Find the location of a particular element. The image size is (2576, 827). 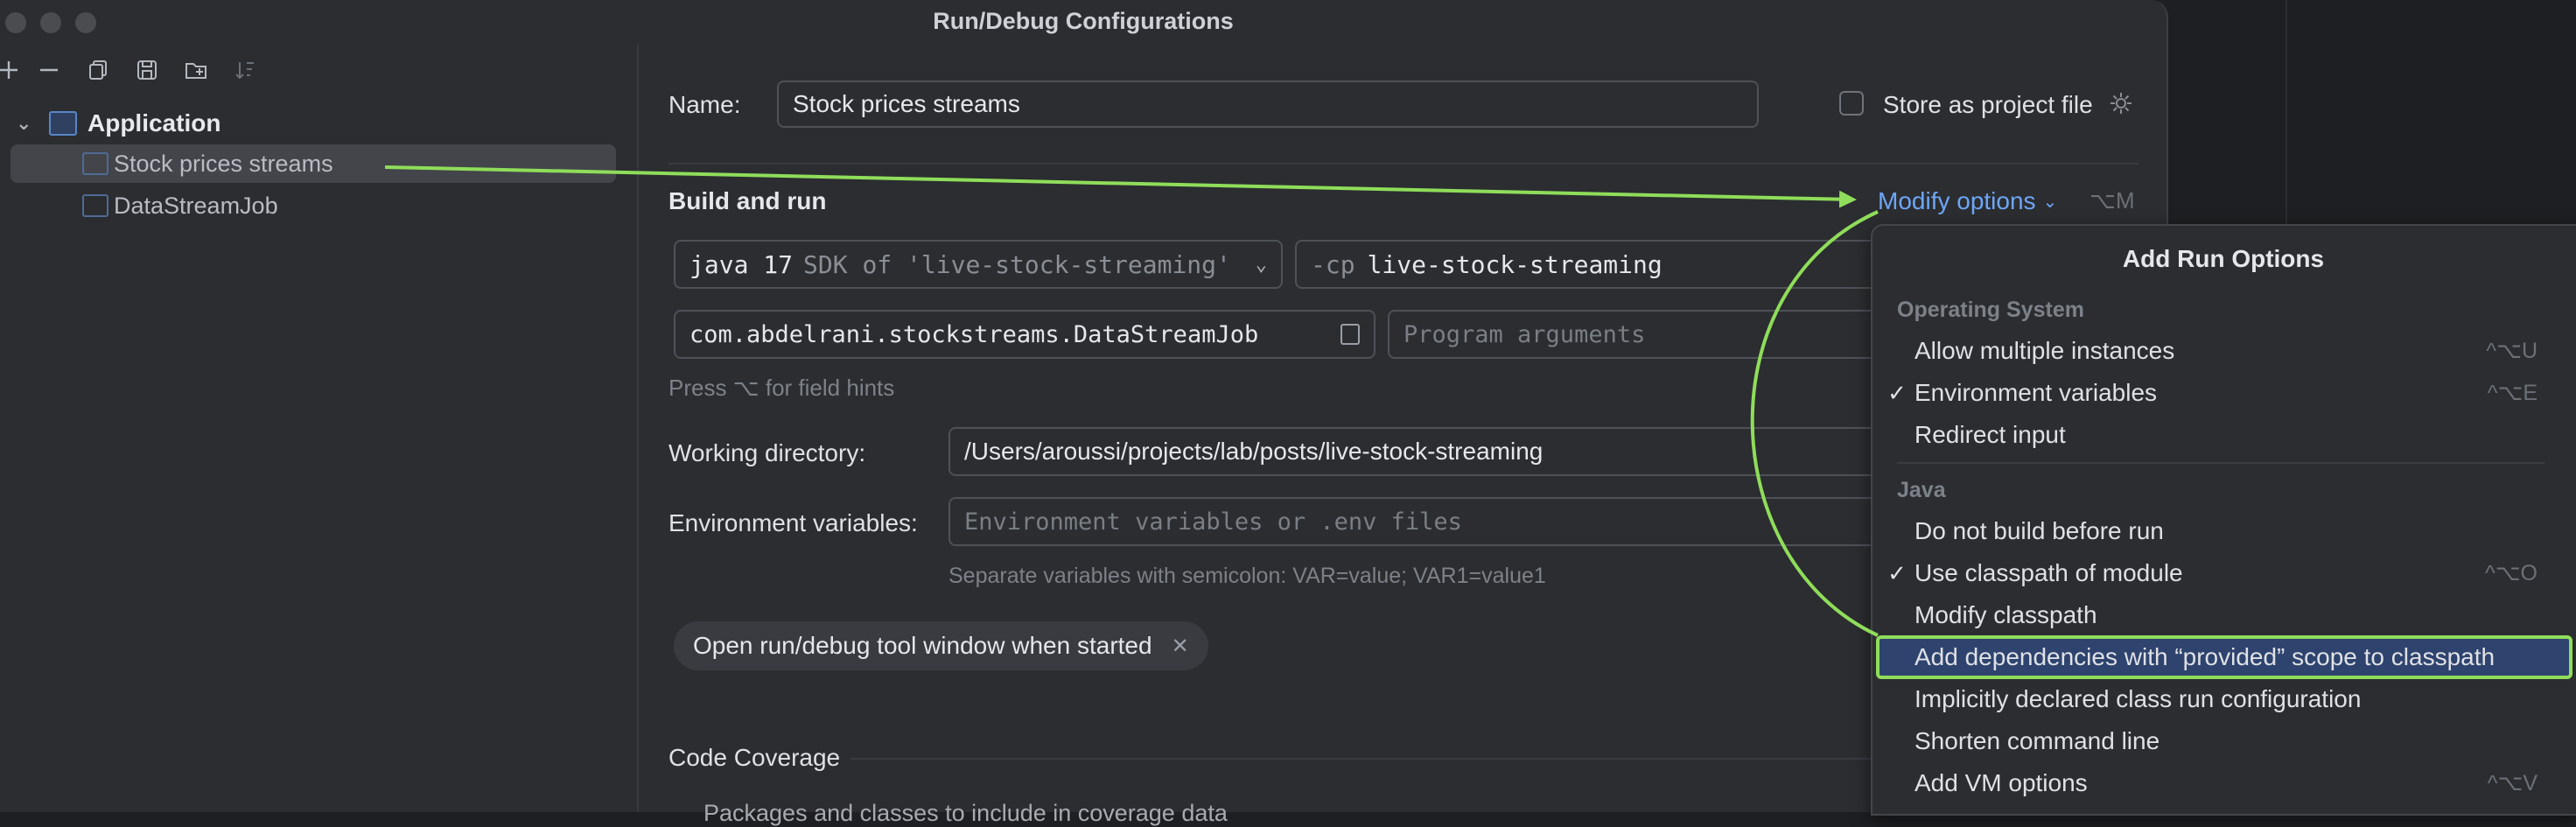

add-icon is located at coordinates (12, 70).